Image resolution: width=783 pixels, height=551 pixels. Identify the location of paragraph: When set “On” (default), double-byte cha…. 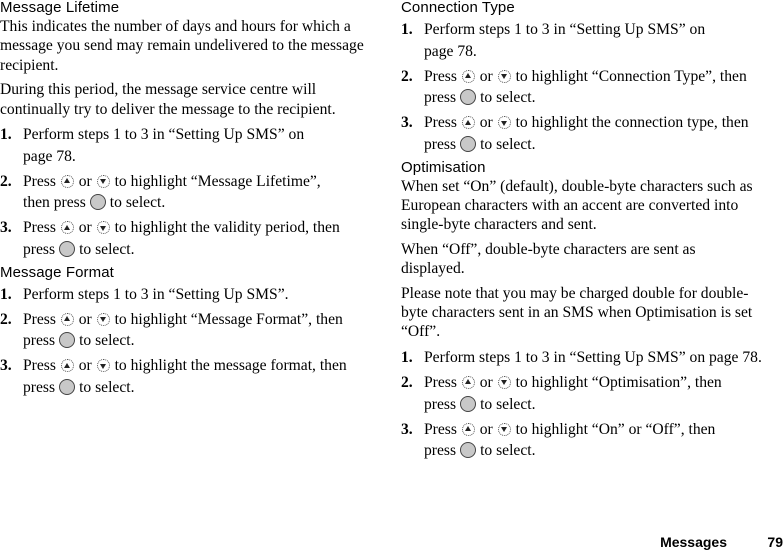
(577, 205).